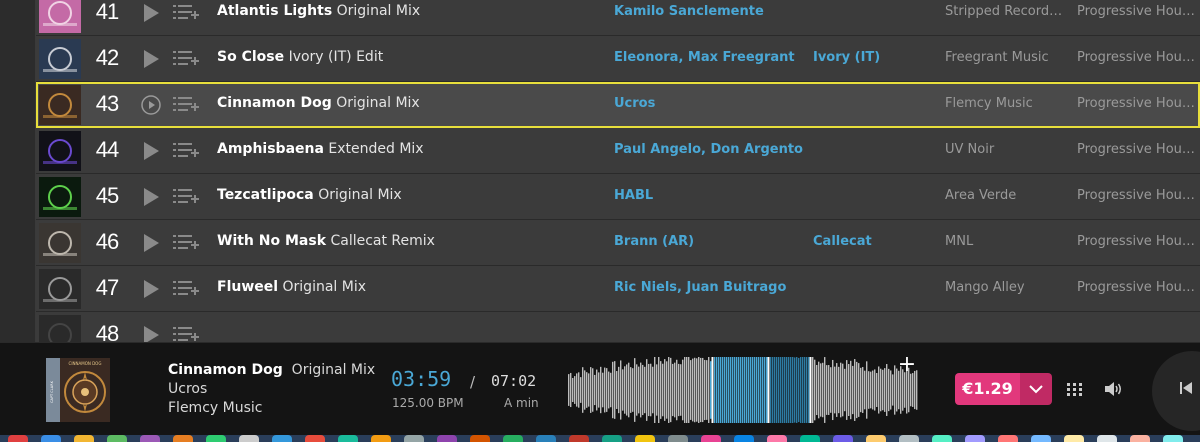  I want to click on track-artists: Ucros, so click(634, 103).